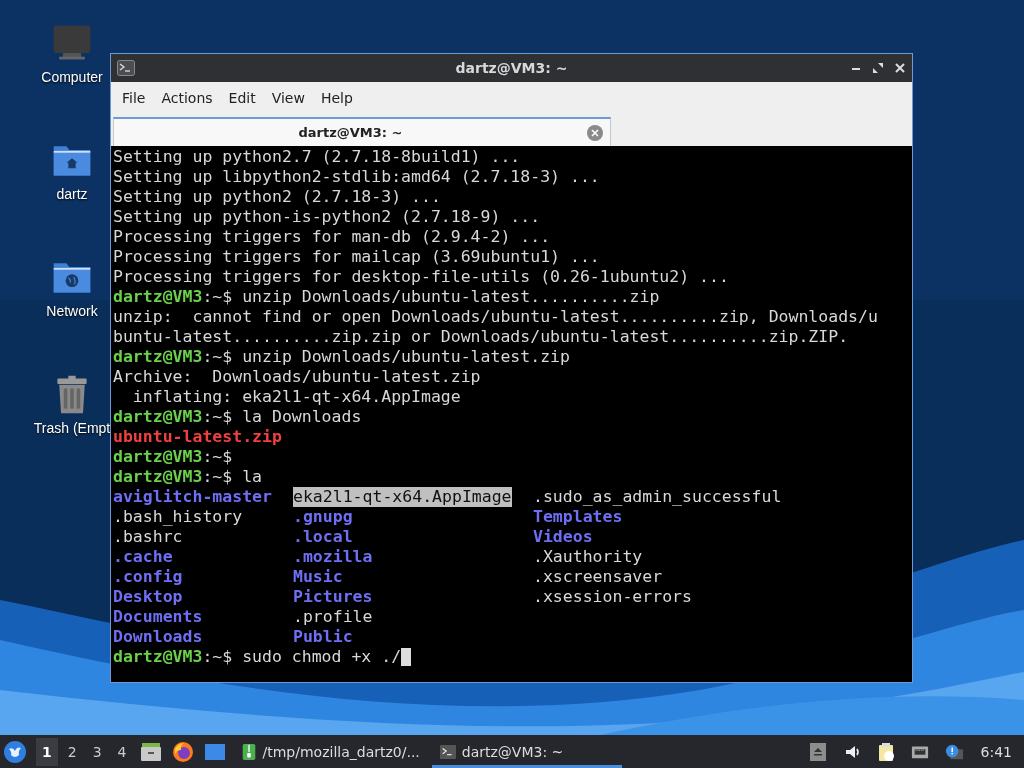 The width and height of the screenshot is (1024, 768). I want to click on directory-name: .local, so click(323, 537).